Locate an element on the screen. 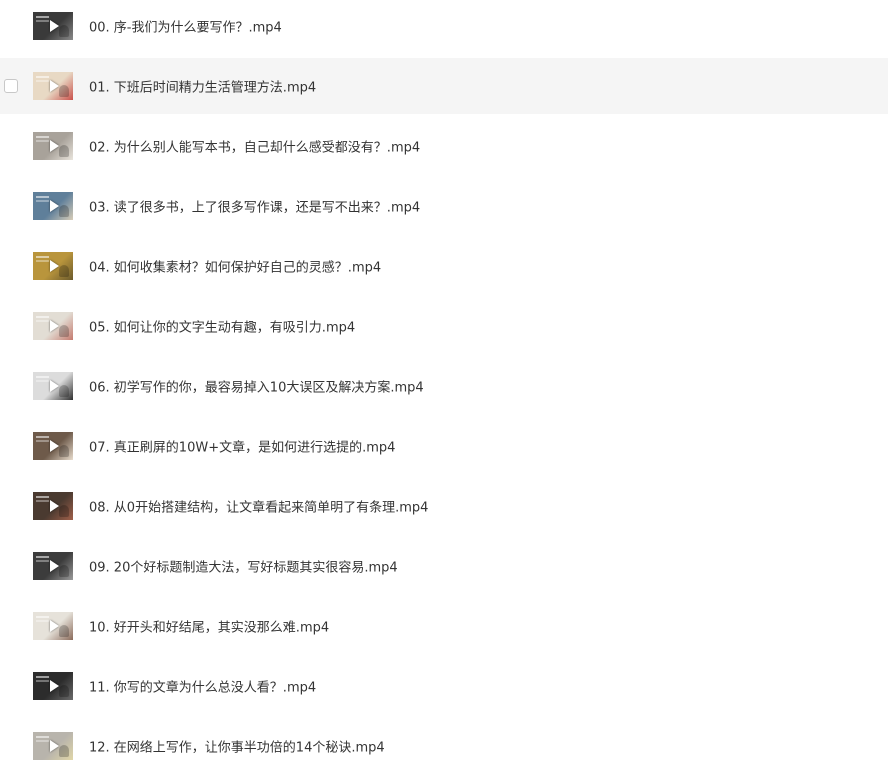  file-name: 00. 序-我们为什么要写作？.mp4 is located at coordinates (185, 26).